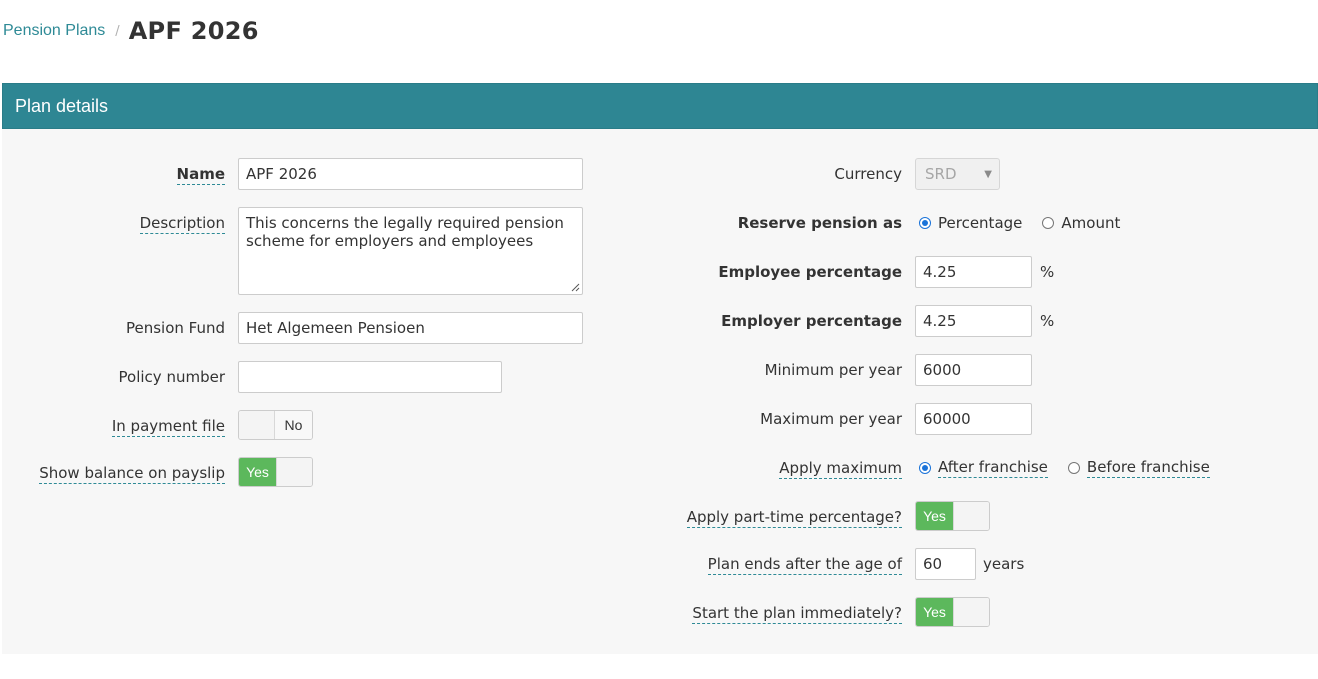 Image resolution: width=1318 pixels, height=679 pixels. I want to click on apply-part-time-label-wrap: Apply part-time percentage?, so click(751, 517).